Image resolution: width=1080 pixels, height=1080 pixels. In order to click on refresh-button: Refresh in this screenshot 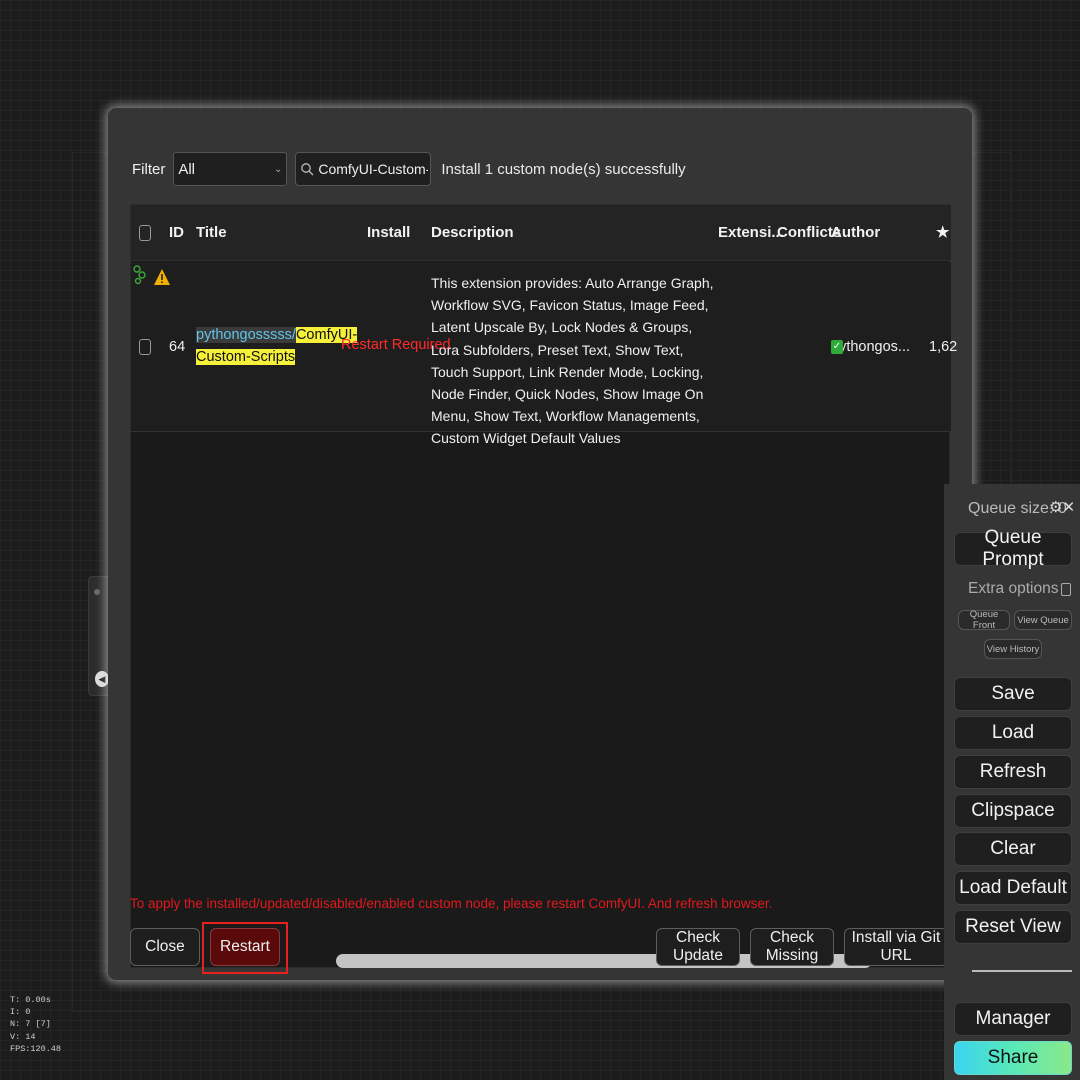, I will do `click(1013, 772)`.